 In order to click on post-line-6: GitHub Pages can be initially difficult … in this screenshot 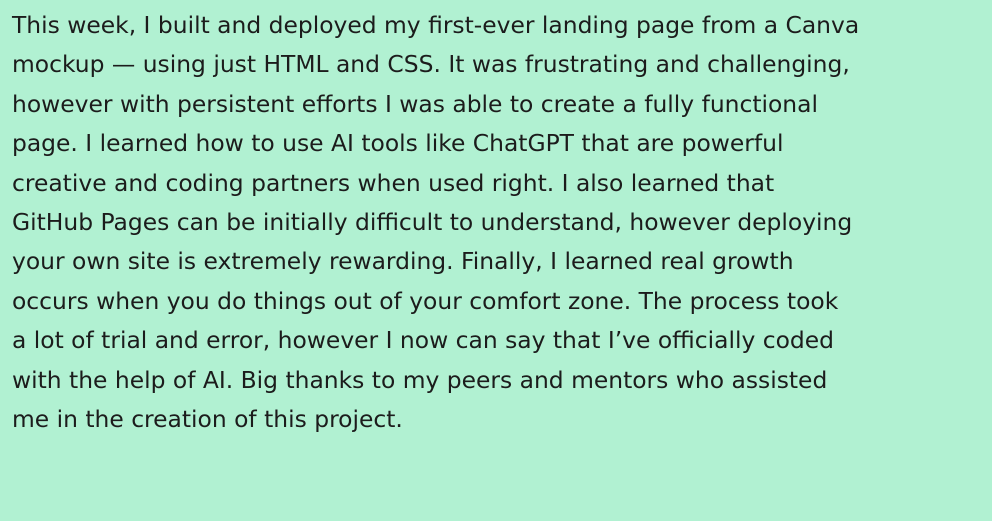, I will do `click(432, 222)`.